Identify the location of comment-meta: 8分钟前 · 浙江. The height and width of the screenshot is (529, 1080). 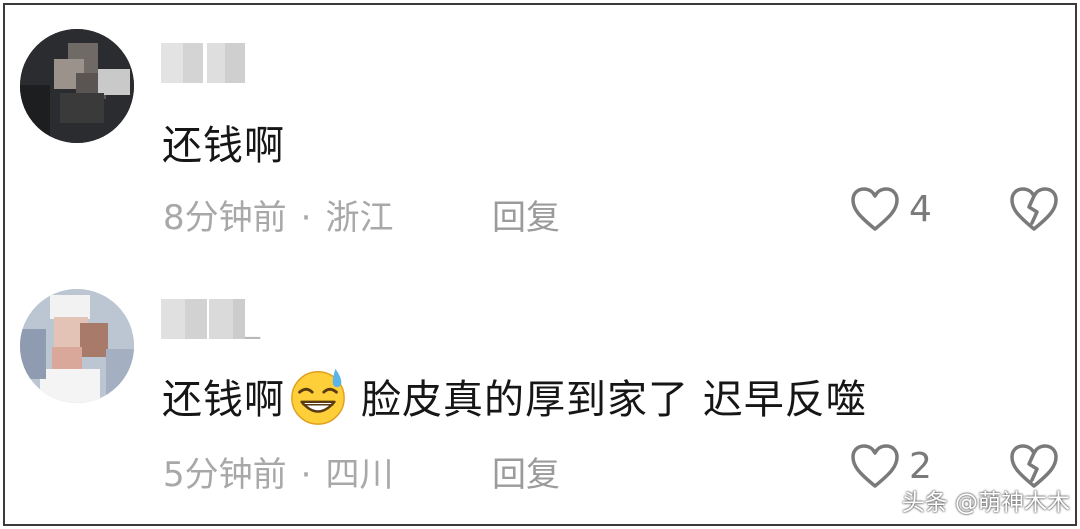
(278, 214).